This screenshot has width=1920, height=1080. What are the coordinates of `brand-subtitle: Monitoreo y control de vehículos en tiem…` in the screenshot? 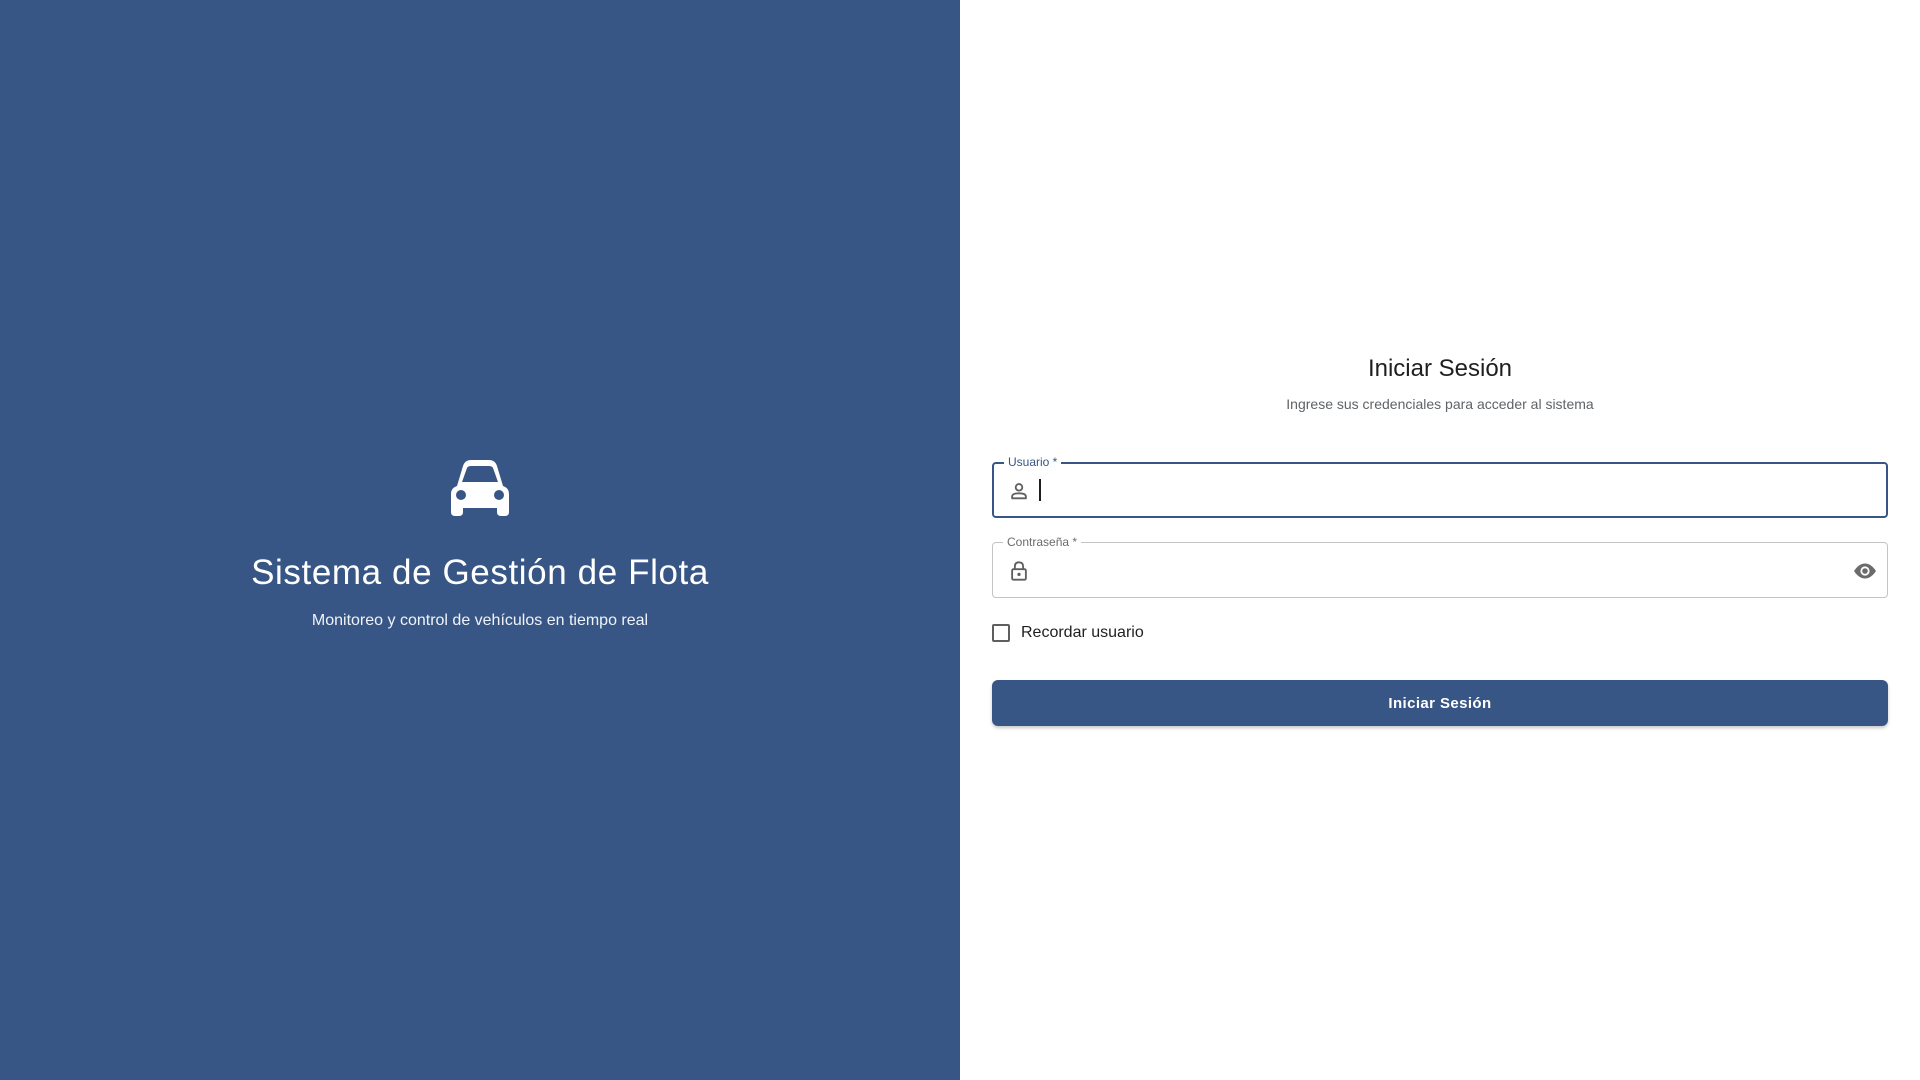 It's located at (480, 620).